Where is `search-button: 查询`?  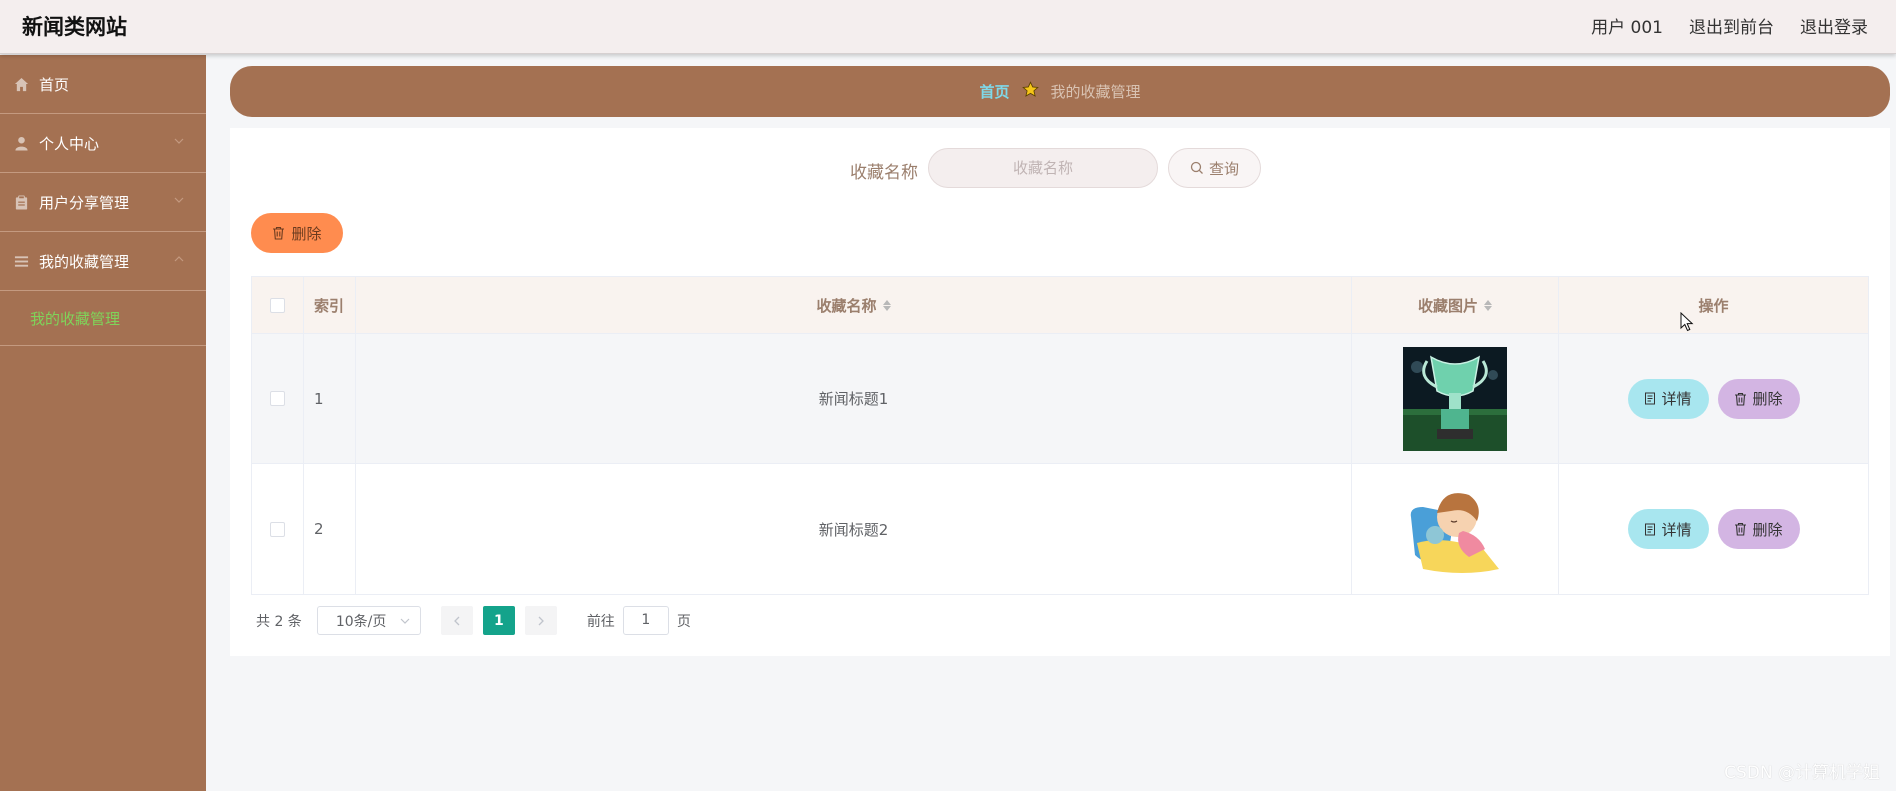
search-button: 查询 is located at coordinates (1214, 168).